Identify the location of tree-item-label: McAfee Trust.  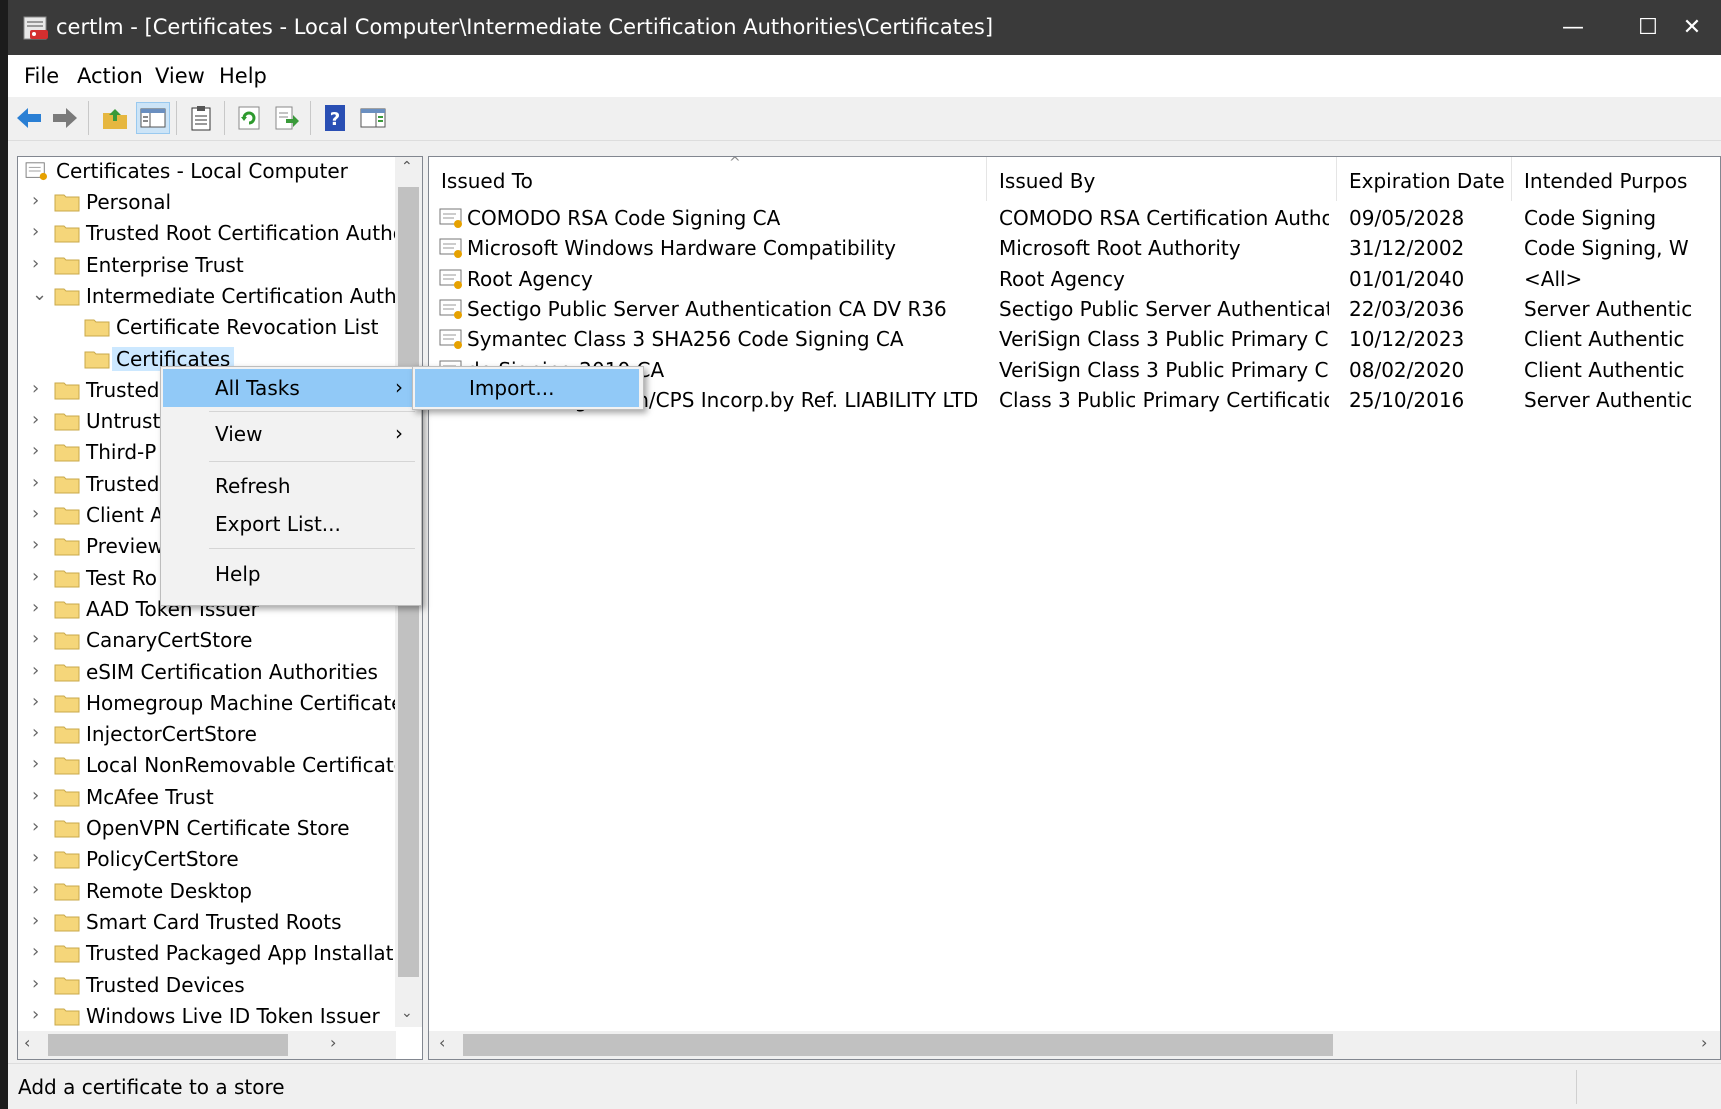
(150, 796).